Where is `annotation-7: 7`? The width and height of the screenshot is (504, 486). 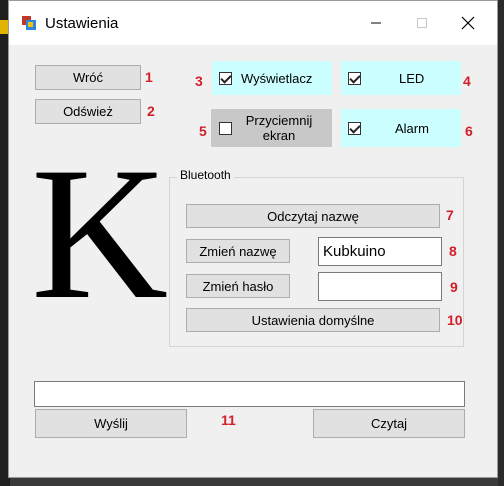 annotation-7: 7 is located at coordinates (450, 215).